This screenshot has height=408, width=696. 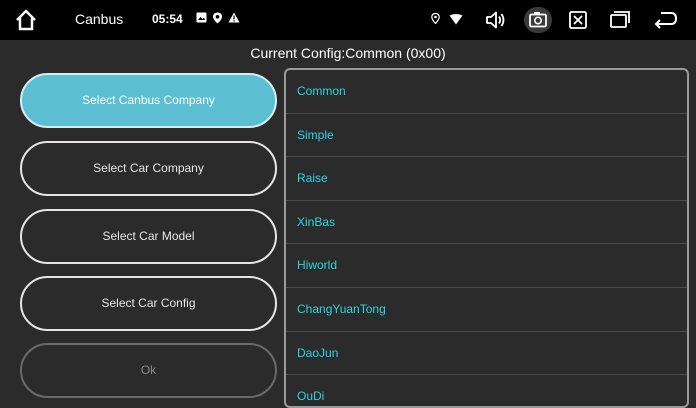 What do you see at coordinates (148, 236) in the screenshot?
I see `select-car-model-button: Select Car Model` at bounding box center [148, 236].